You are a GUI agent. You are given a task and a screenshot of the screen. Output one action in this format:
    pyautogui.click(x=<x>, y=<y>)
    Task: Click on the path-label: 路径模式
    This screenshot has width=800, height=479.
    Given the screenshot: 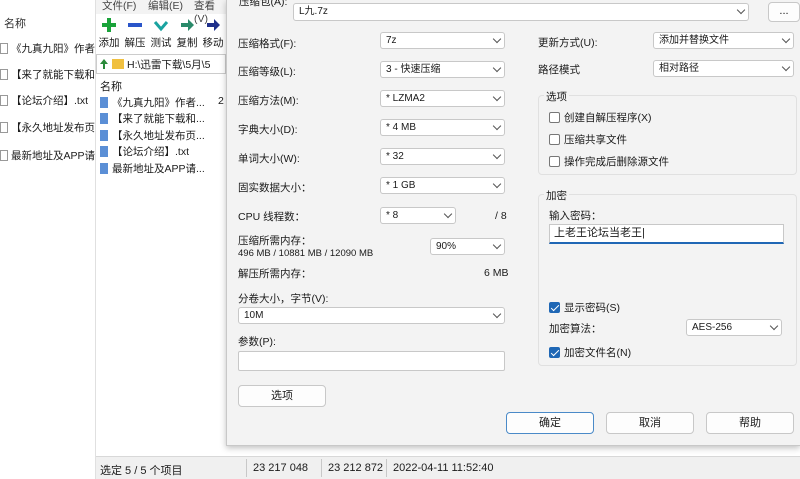 What is the action you would take?
    pyautogui.click(x=559, y=70)
    